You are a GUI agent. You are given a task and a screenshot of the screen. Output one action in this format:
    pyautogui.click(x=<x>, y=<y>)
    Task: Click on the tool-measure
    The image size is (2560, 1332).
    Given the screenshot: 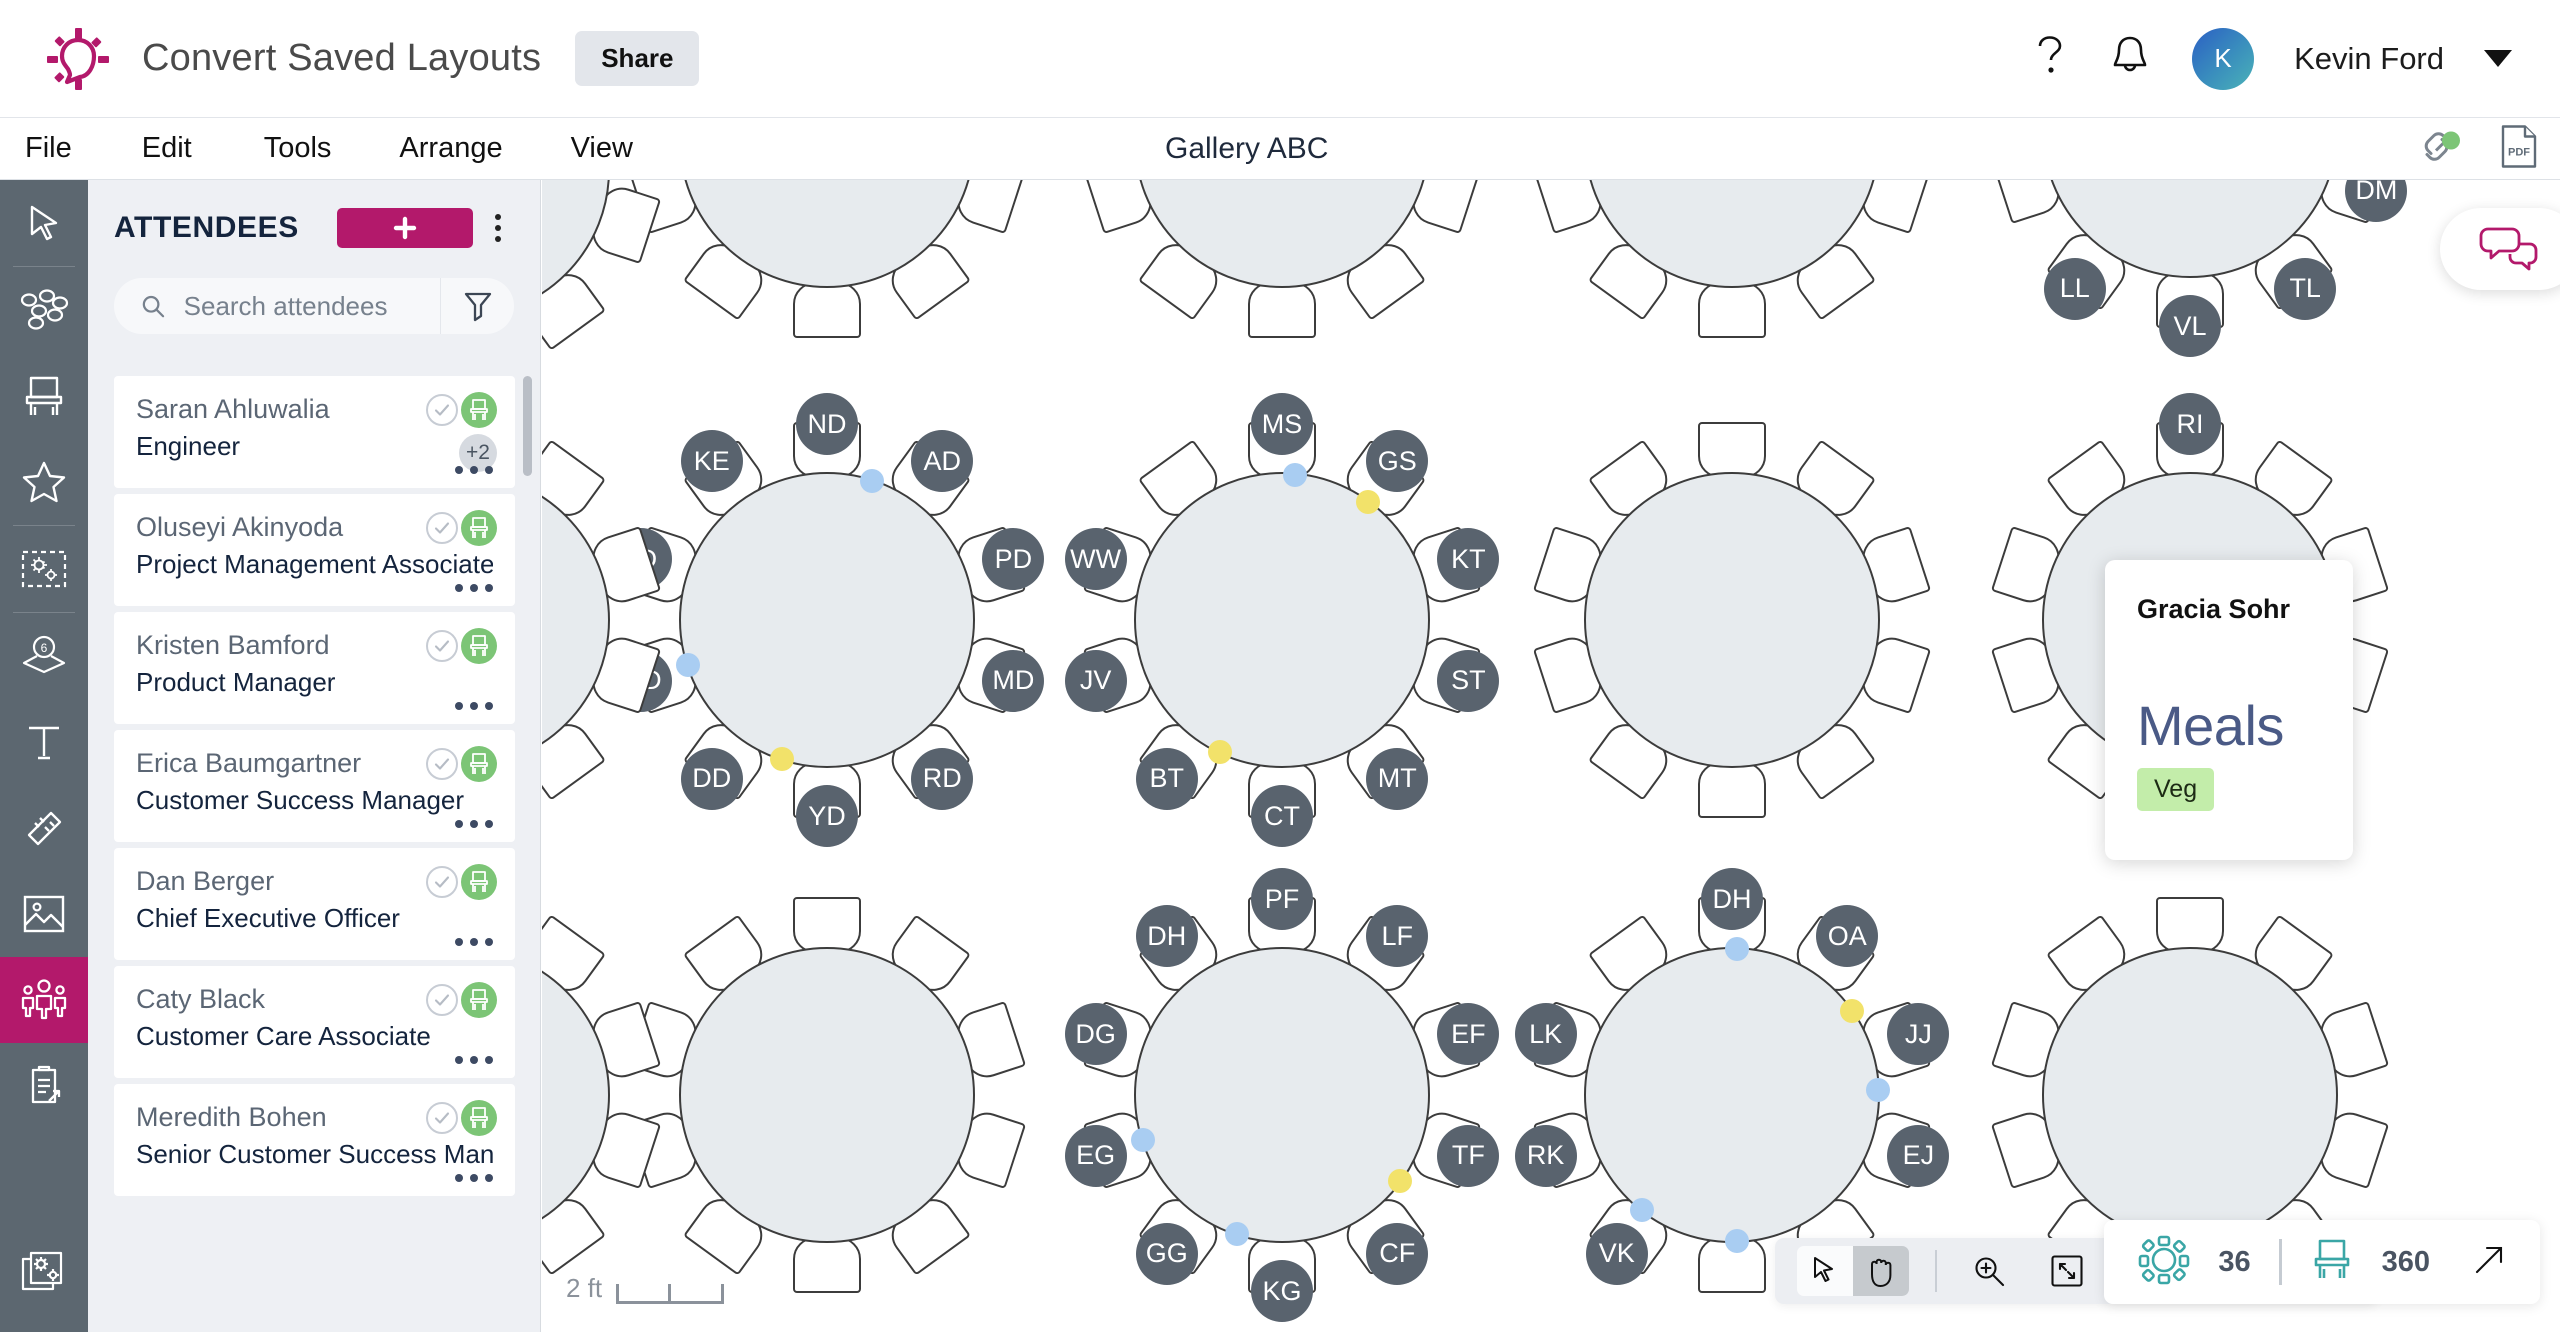 What is the action you would take?
    pyautogui.click(x=44, y=828)
    